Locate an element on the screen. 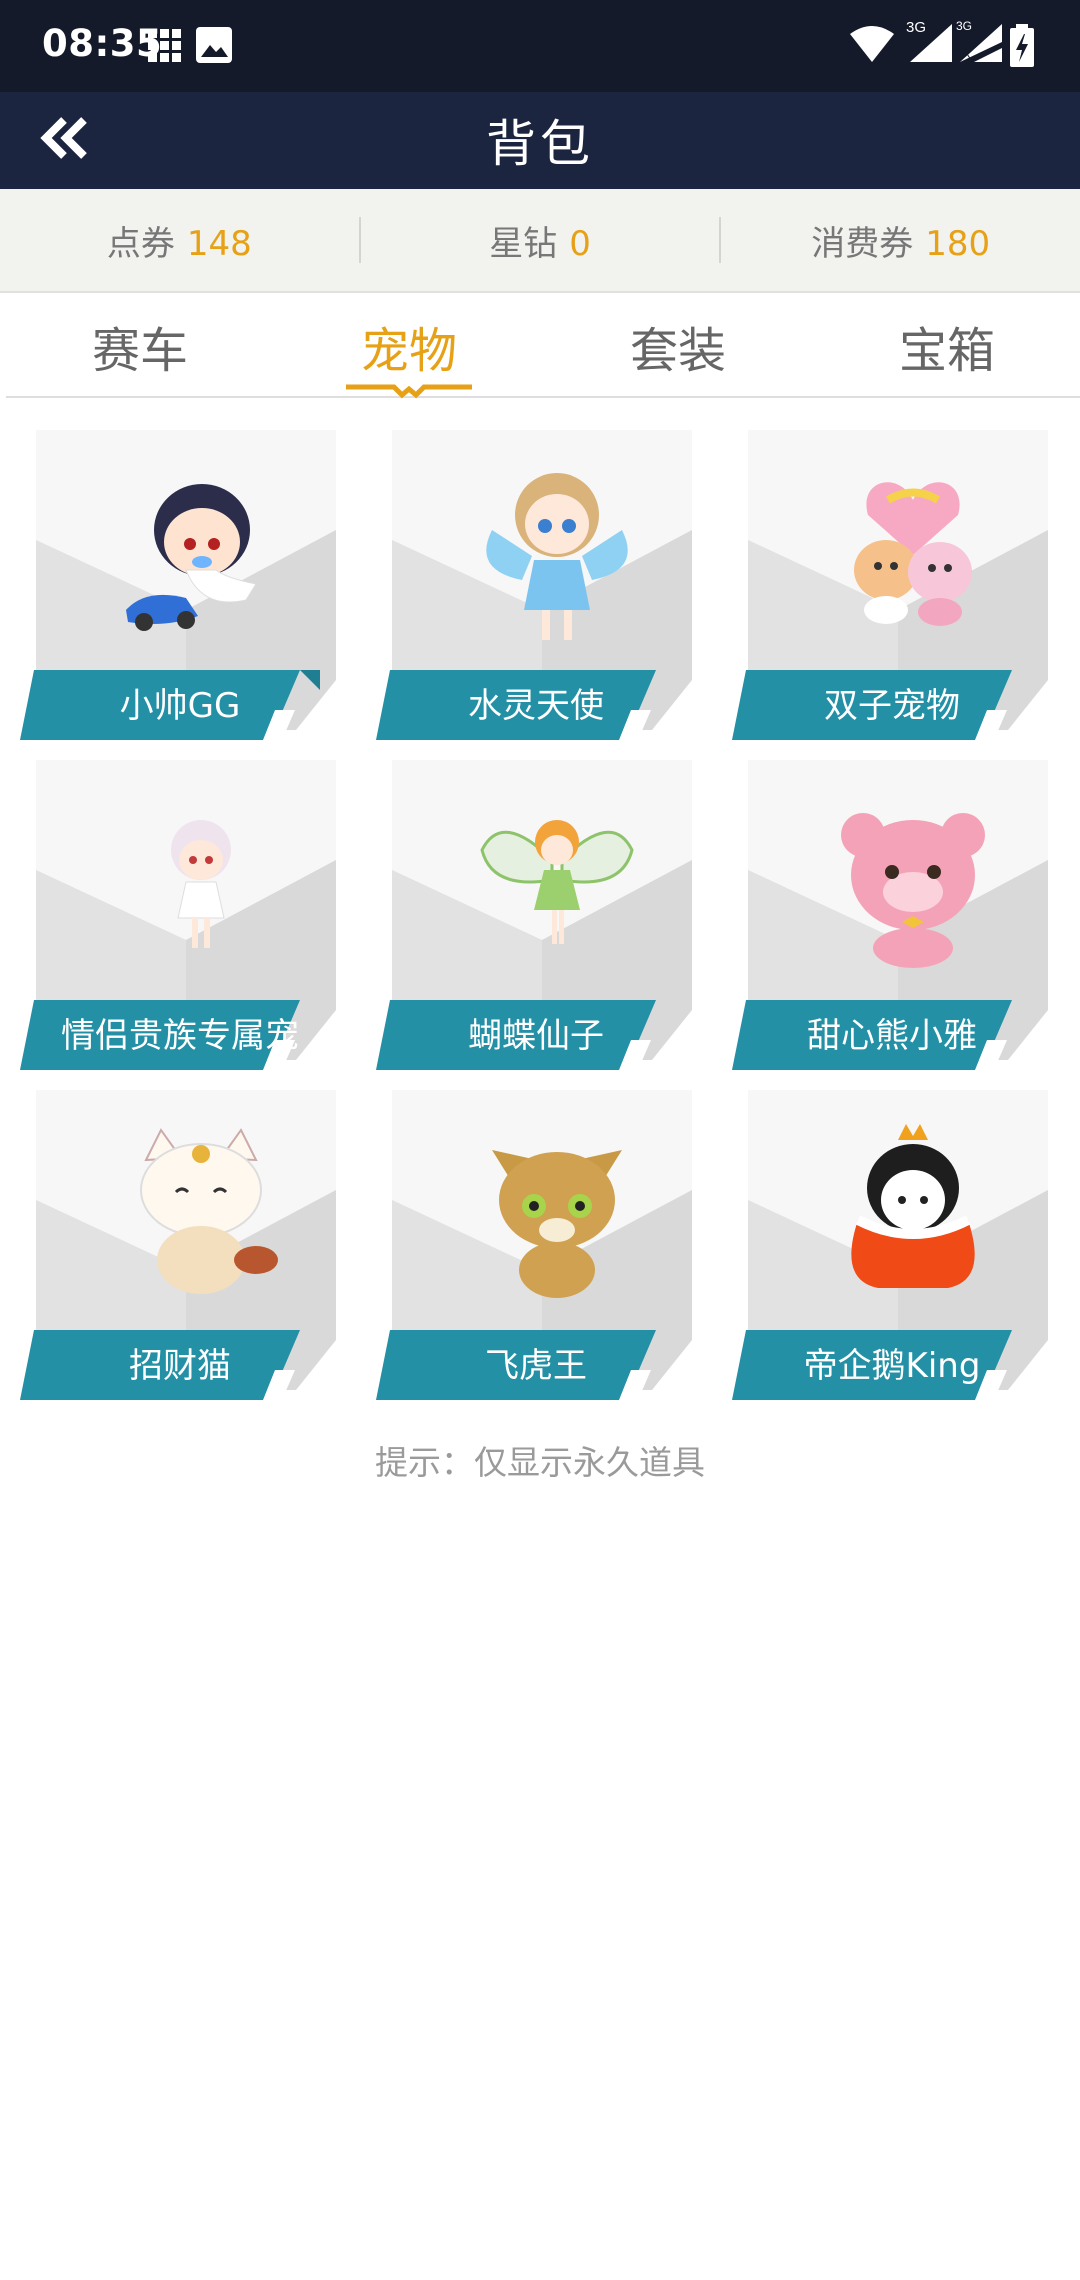 Image resolution: width=1080 pixels, height=2280 pixels. image-notification-icon is located at coordinates (214, 45).